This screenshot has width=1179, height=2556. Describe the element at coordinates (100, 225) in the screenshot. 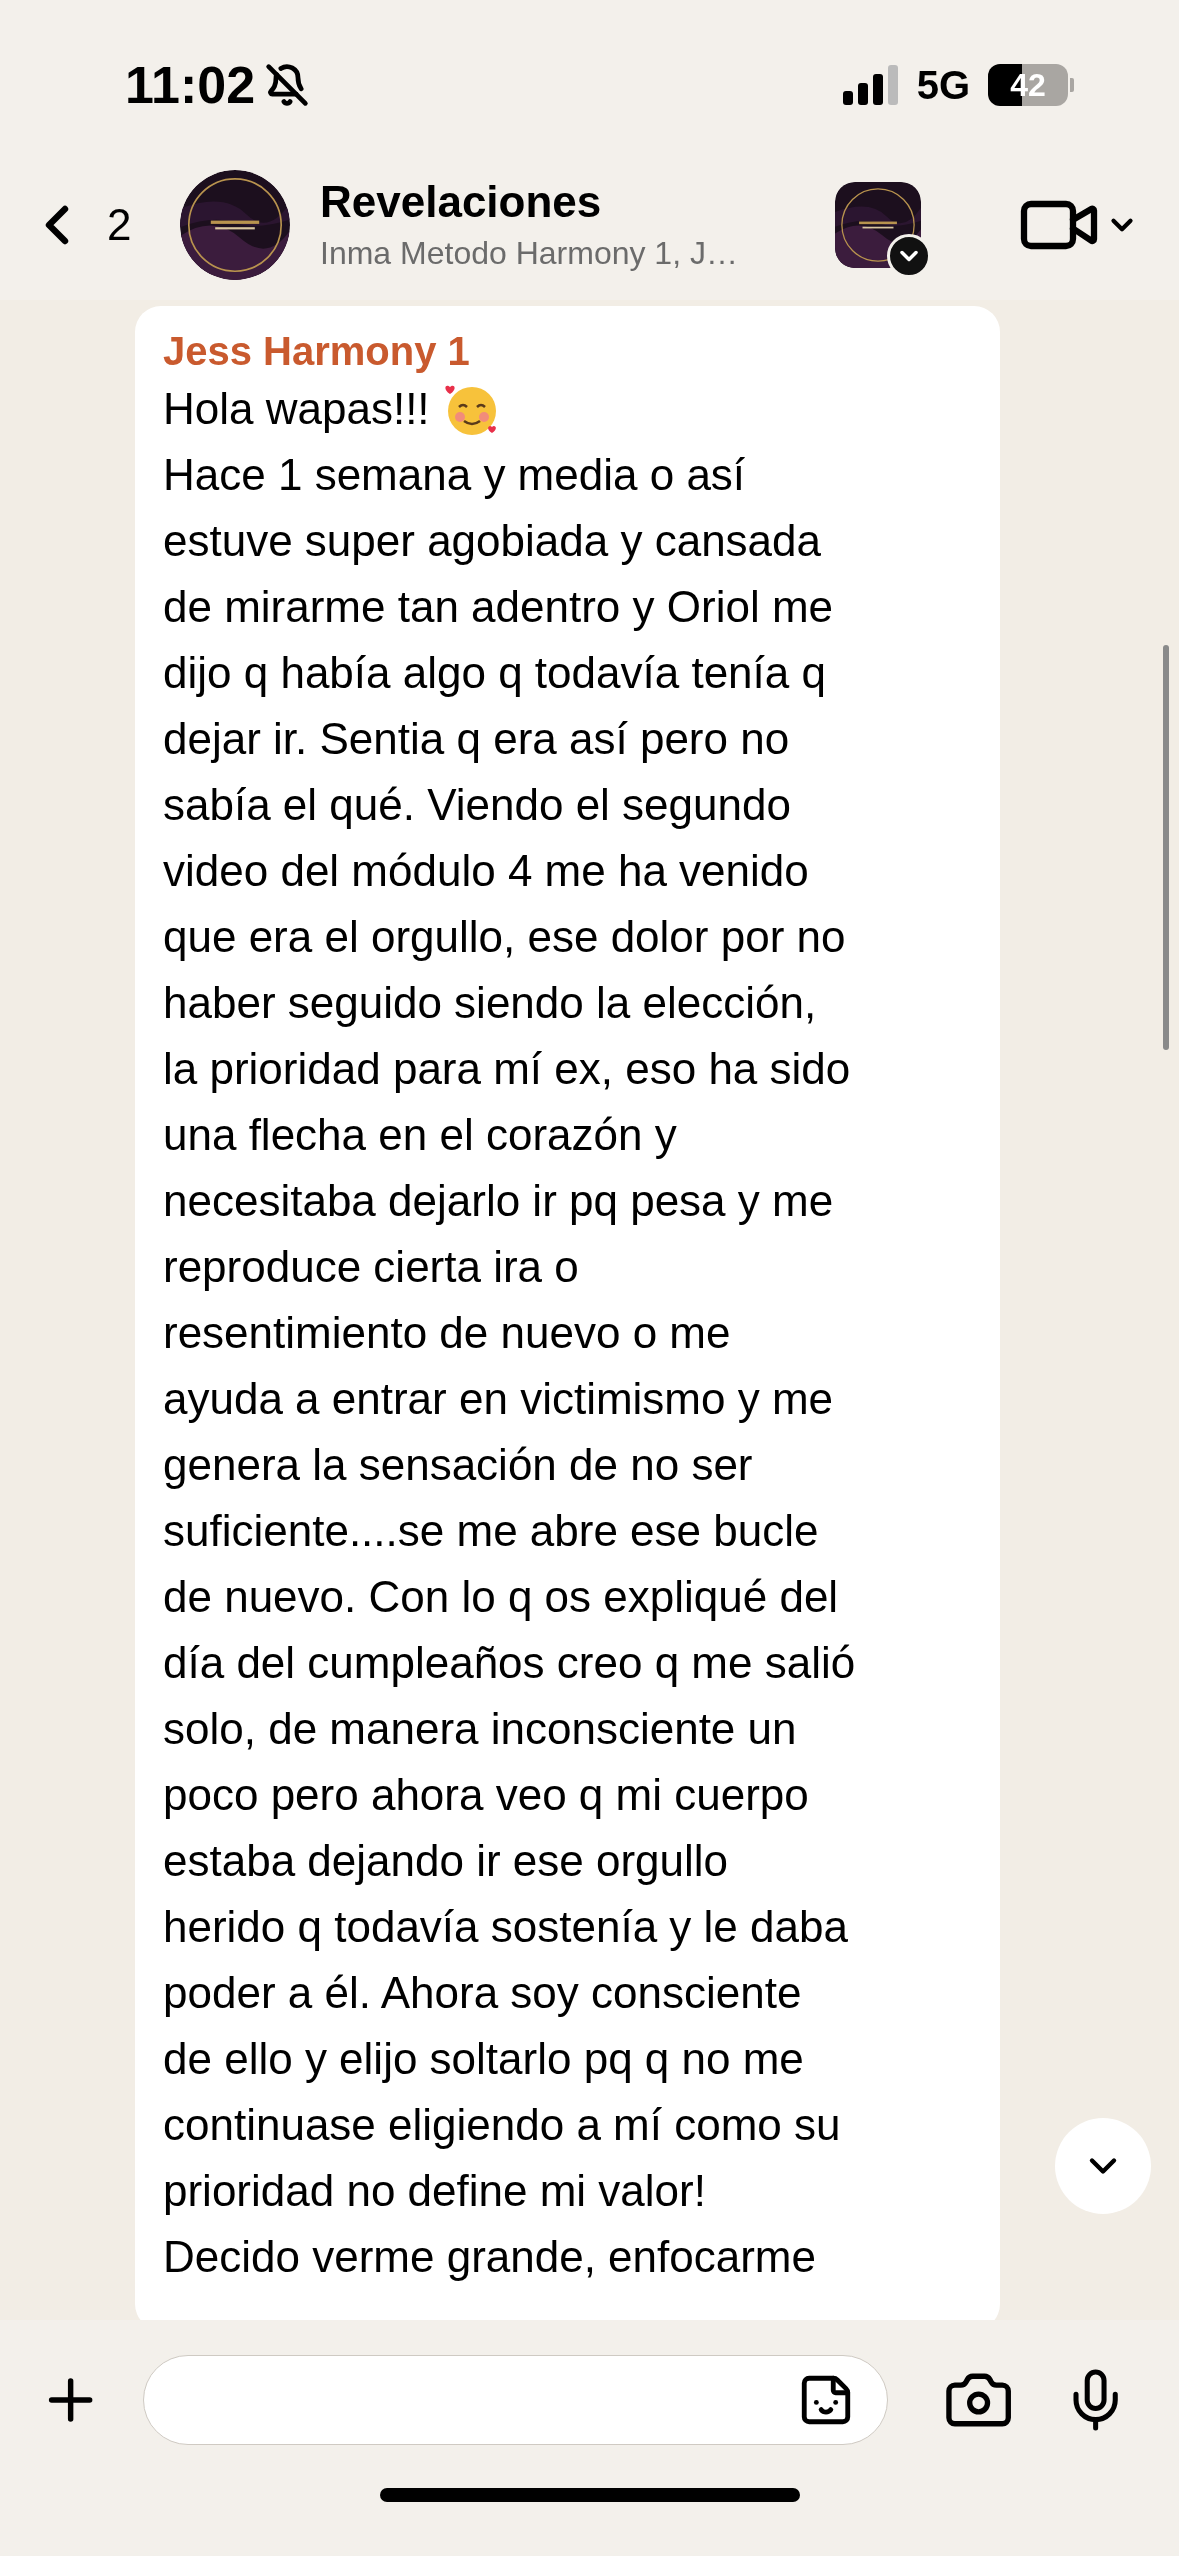

I see `back-button: 2` at that location.